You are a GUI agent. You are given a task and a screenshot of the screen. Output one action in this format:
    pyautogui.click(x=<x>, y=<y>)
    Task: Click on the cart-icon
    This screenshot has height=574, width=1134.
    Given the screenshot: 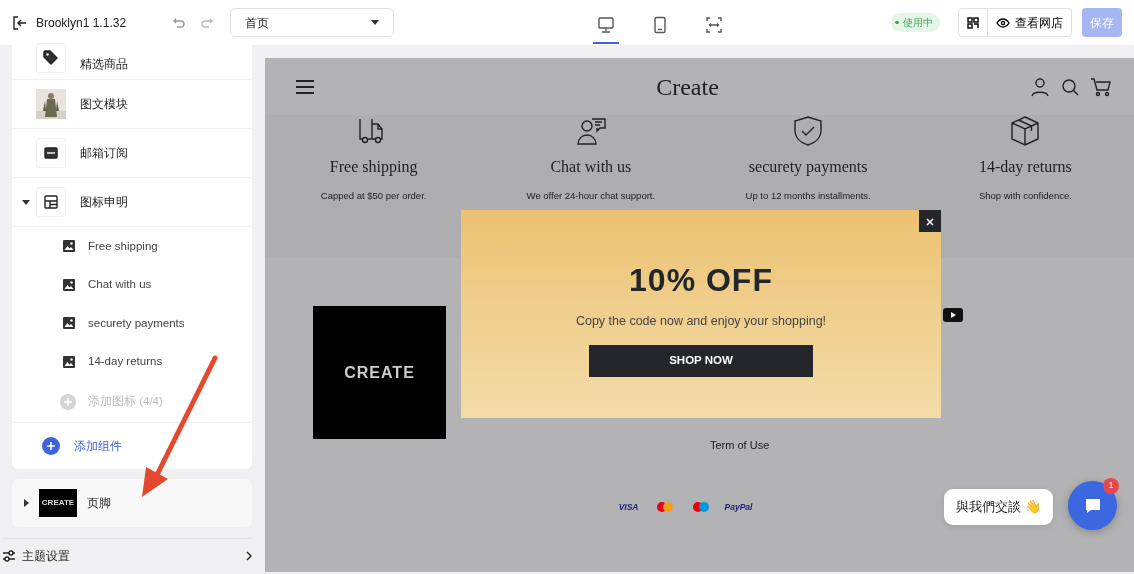 What is the action you would take?
    pyautogui.click(x=1101, y=86)
    